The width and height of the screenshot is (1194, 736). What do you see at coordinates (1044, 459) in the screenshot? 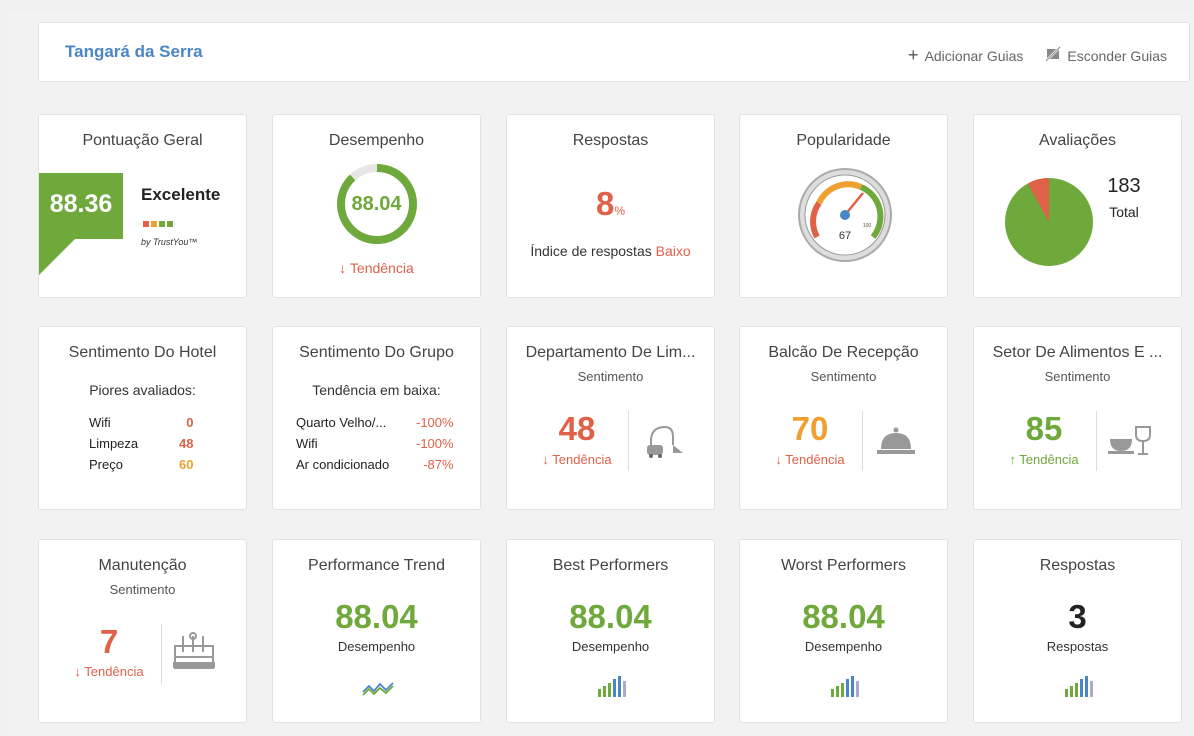
I see `sentiment-trend: ↑ Tendência` at bounding box center [1044, 459].